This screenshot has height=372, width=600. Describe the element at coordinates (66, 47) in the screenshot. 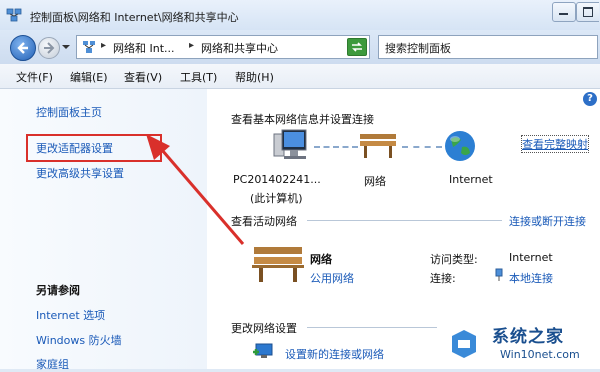

I see `recent-pages-dropdown-icon` at that location.